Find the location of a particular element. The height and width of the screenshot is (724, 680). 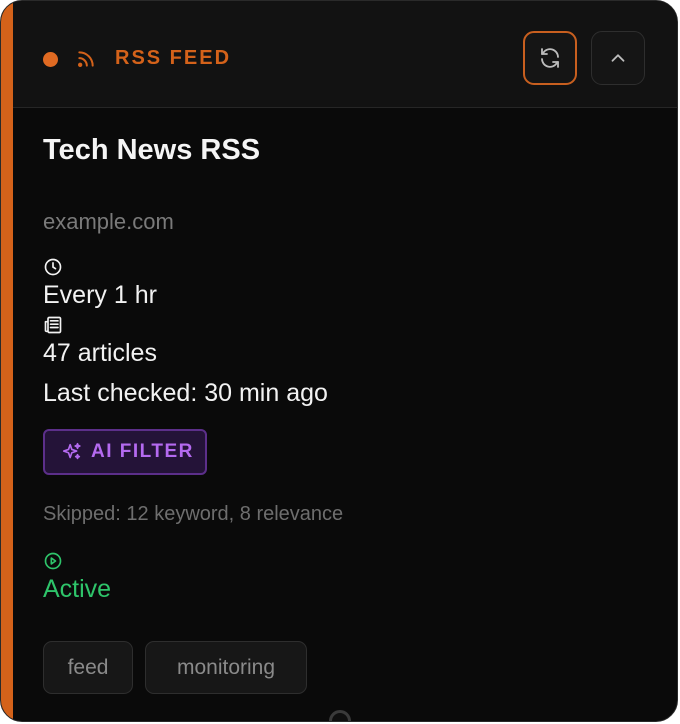

newspaper-icon is located at coordinates (53, 325).